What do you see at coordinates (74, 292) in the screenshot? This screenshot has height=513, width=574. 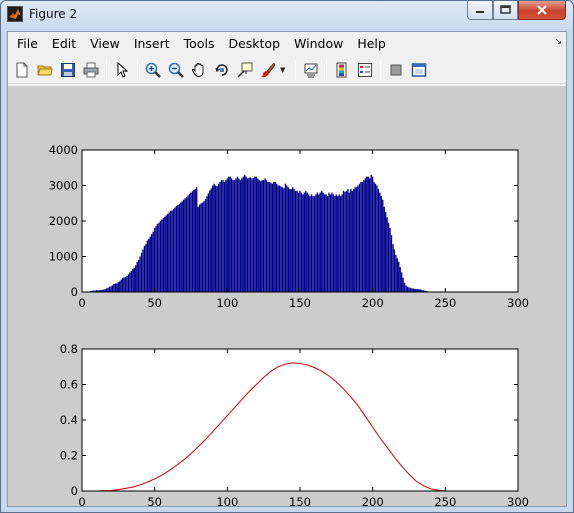 I see `y-tick-label: 0` at bounding box center [74, 292].